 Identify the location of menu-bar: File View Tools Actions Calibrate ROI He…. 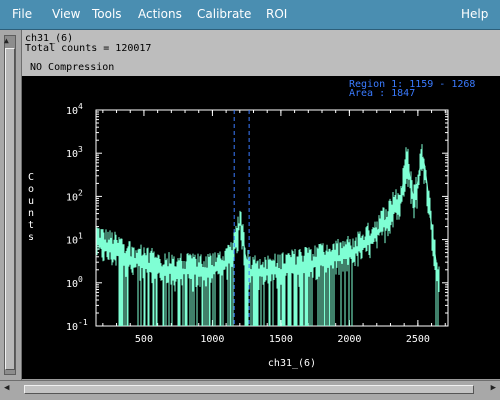
(250, 15).